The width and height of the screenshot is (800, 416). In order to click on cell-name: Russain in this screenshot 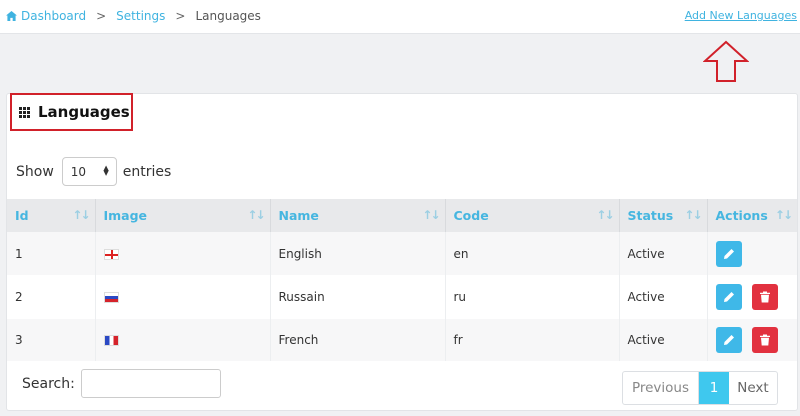, I will do `click(358, 297)`.